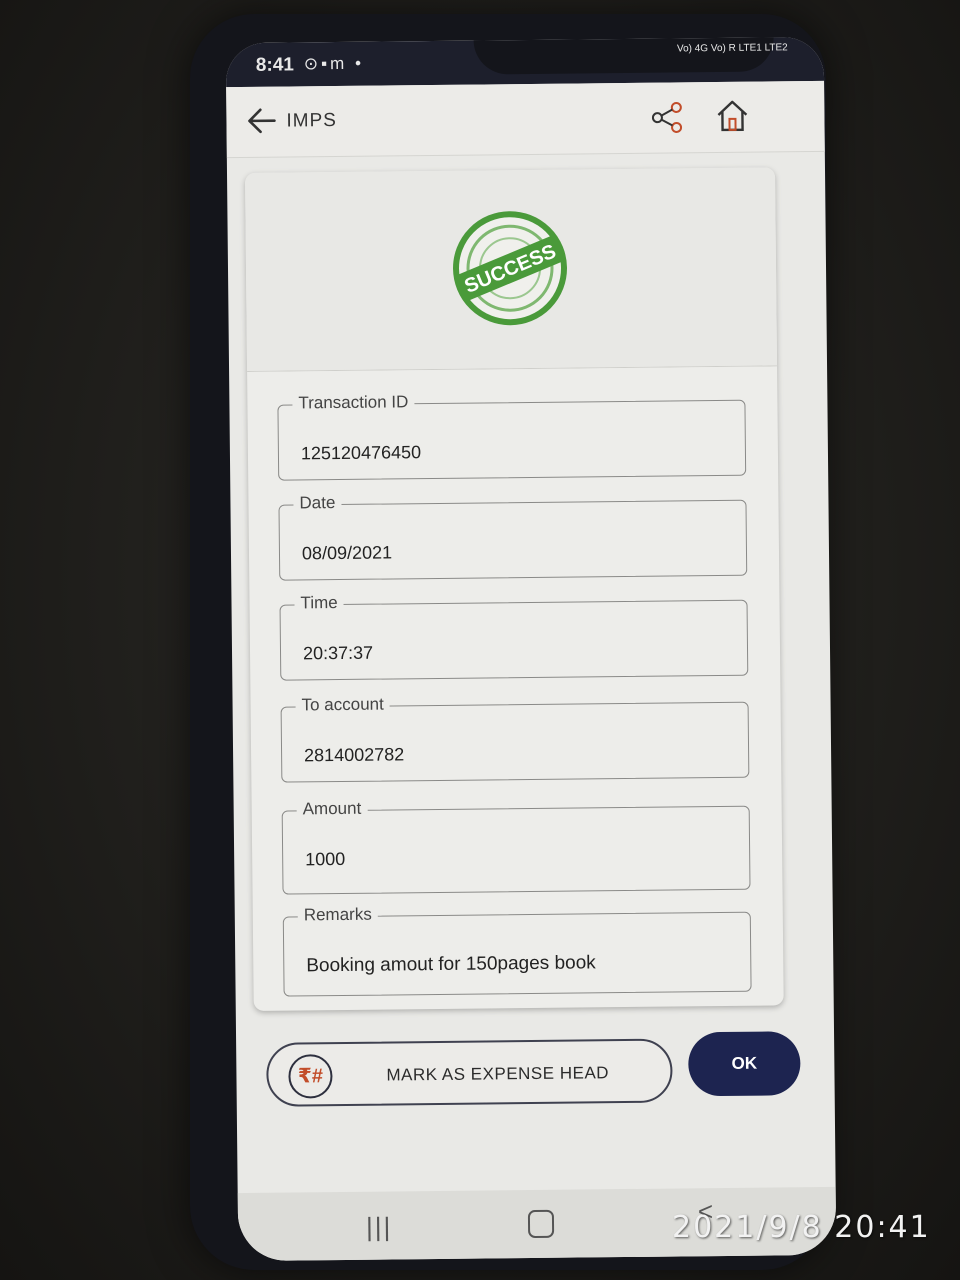  Describe the element at coordinates (516, 846) in the screenshot. I see `field-amount: Amount 1000` at that location.